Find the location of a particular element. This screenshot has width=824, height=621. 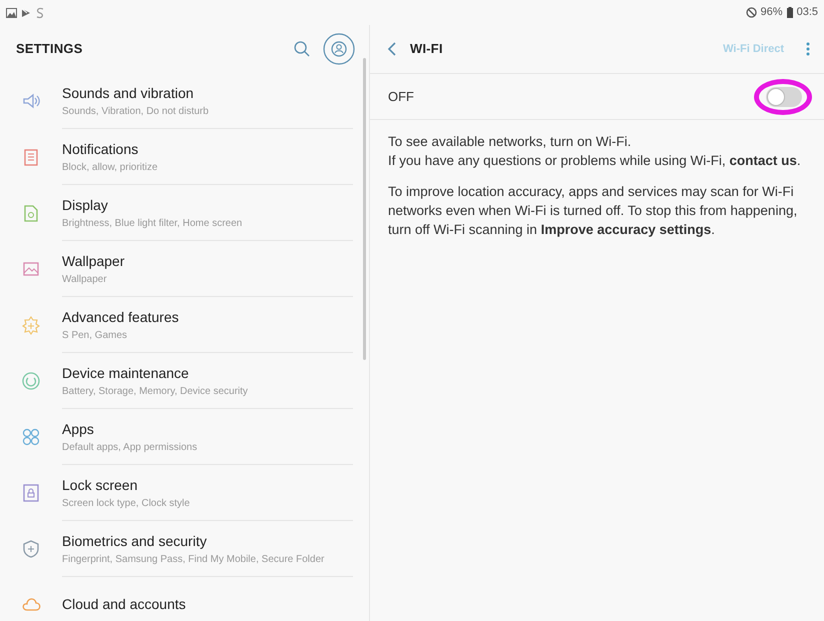

paragraph-text: To see available networks, turn on Wi-Fi. is located at coordinates (510, 142).